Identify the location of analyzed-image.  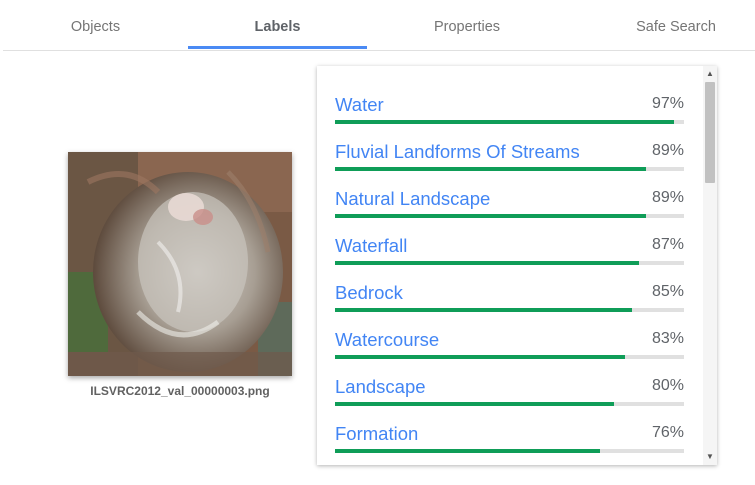
(180, 264).